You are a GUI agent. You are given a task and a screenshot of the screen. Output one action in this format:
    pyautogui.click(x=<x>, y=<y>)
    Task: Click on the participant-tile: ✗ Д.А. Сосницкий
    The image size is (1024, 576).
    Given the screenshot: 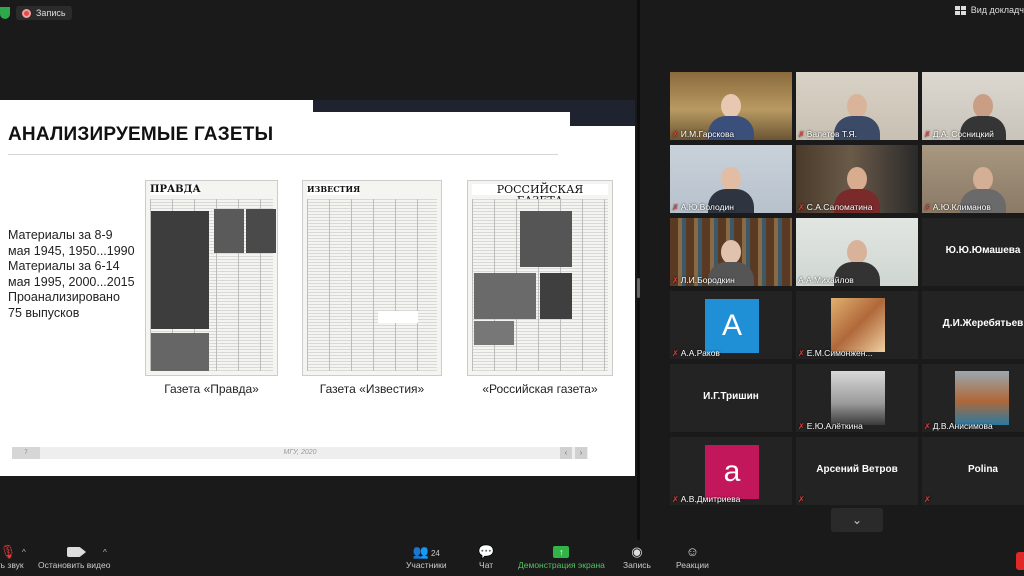 What is the action you would take?
    pyautogui.click(x=973, y=106)
    